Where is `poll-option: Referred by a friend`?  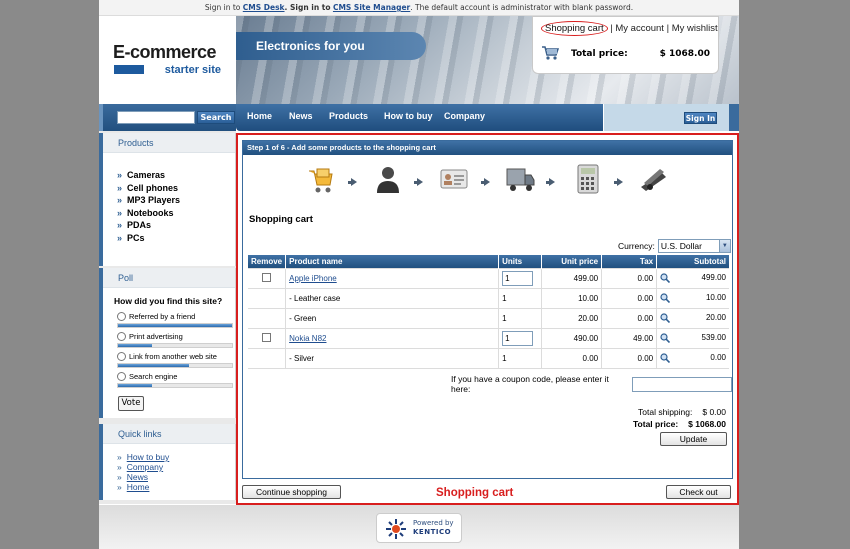 poll-option: Referred by a friend is located at coordinates (156, 316).